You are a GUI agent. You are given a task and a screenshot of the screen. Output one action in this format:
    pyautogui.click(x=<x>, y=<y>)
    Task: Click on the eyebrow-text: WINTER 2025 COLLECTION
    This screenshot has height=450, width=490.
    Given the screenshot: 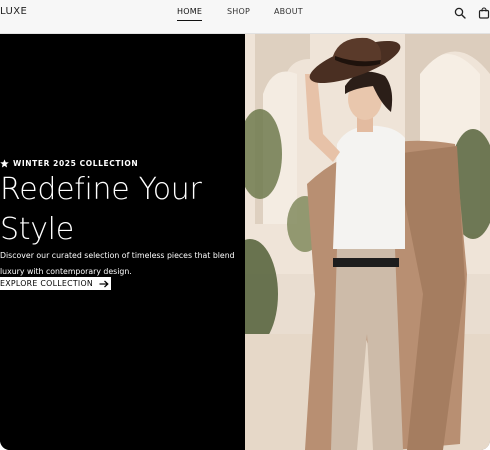 What is the action you would take?
    pyautogui.click(x=76, y=163)
    